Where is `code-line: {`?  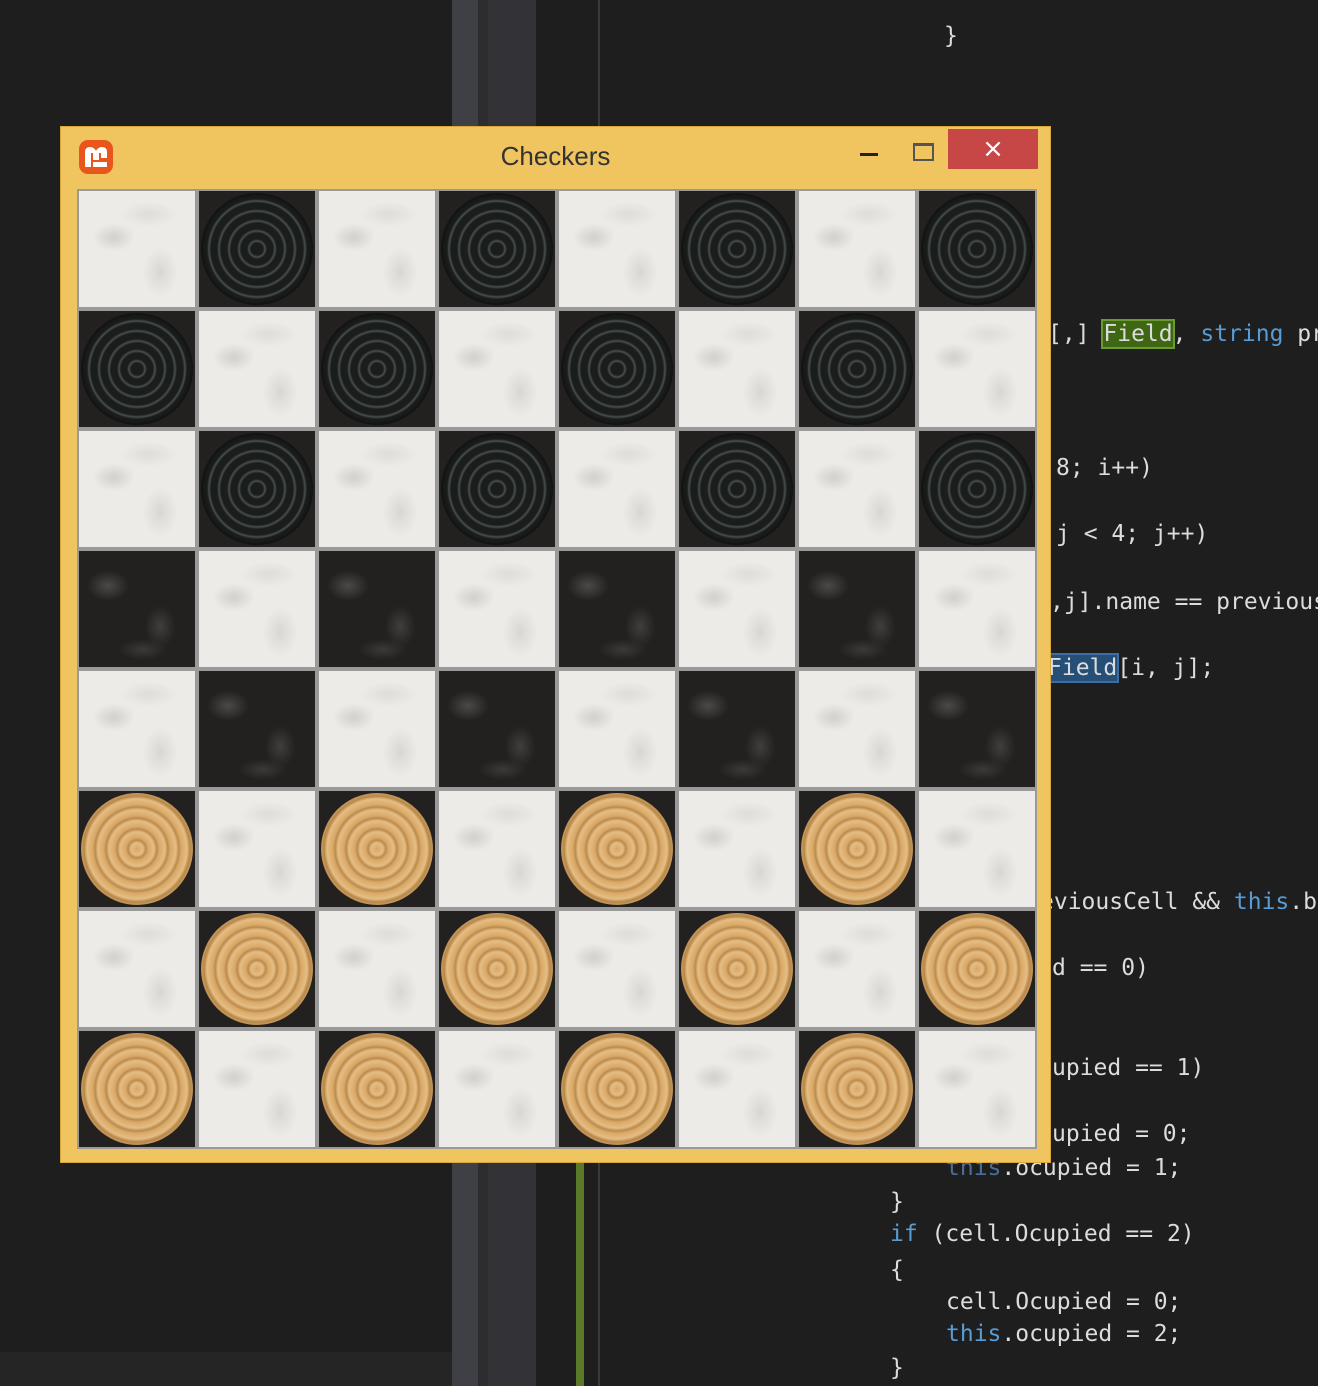 code-line: { is located at coordinates (897, 1270).